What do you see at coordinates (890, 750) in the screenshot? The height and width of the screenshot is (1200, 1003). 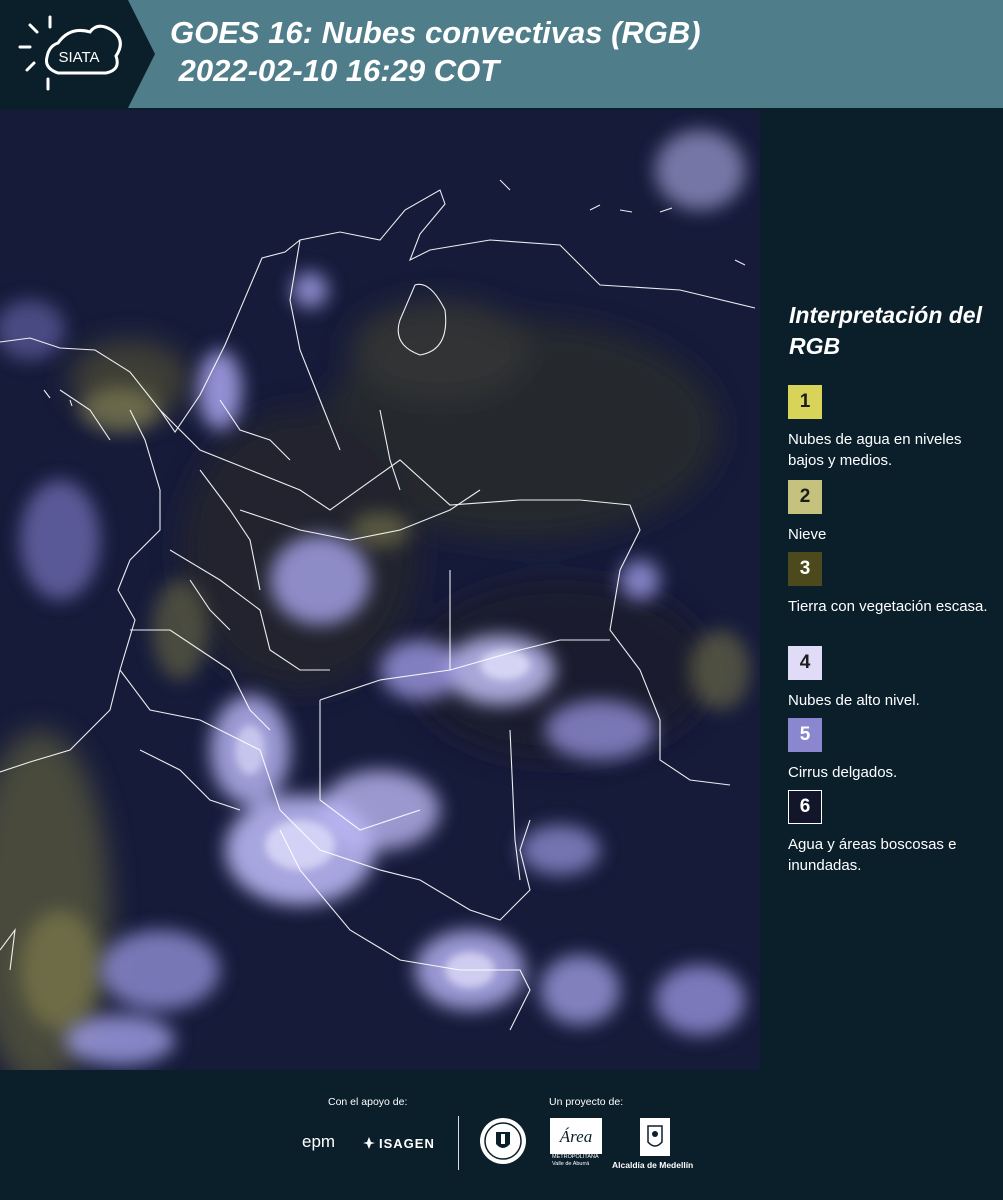 I see `legend-item-5: 5 Cirrus delgados.` at bounding box center [890, 750].